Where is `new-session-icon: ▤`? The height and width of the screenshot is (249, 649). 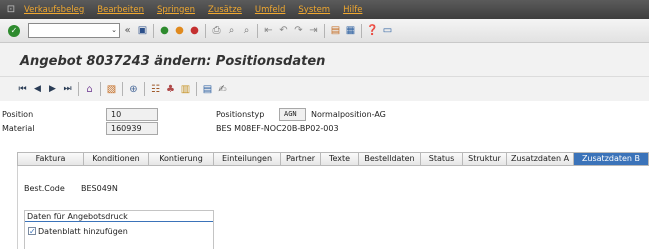
new-session-icon: ▤ is located at coordinates (335, 30).